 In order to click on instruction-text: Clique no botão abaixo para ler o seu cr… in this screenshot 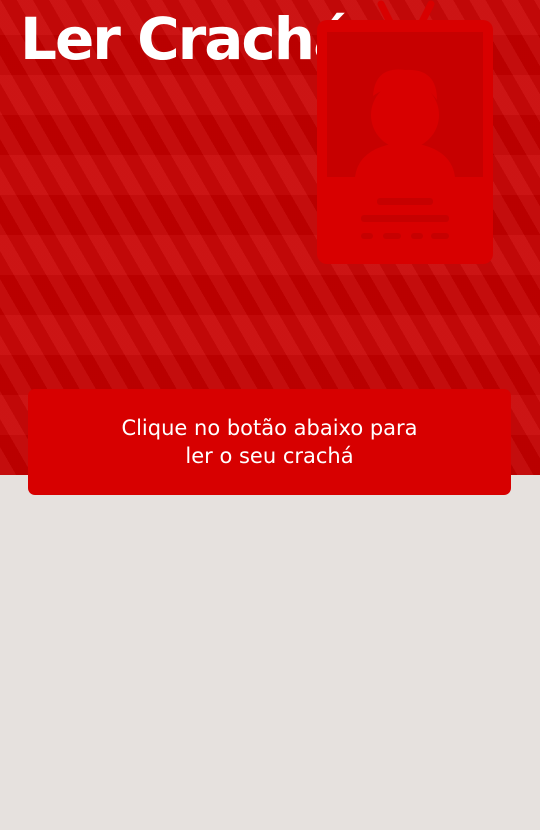, I will do `click(269, 442)`.